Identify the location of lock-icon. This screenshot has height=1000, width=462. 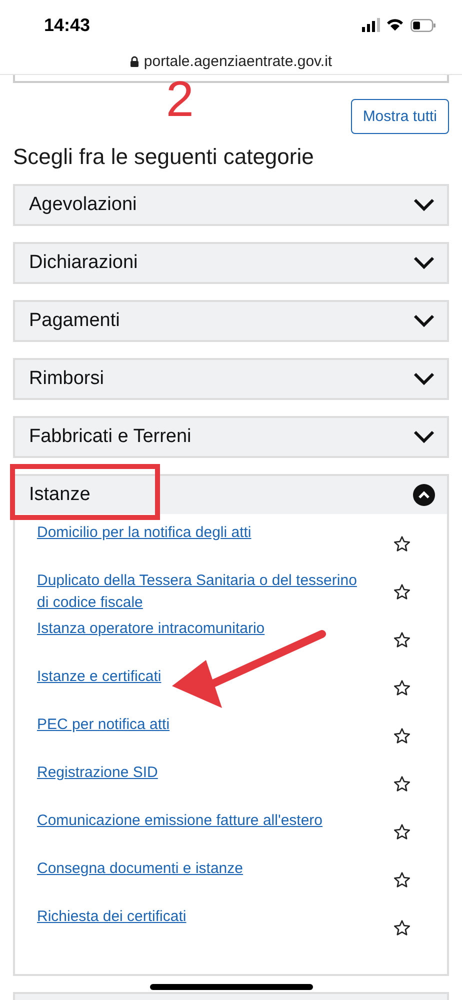
(134, 61).